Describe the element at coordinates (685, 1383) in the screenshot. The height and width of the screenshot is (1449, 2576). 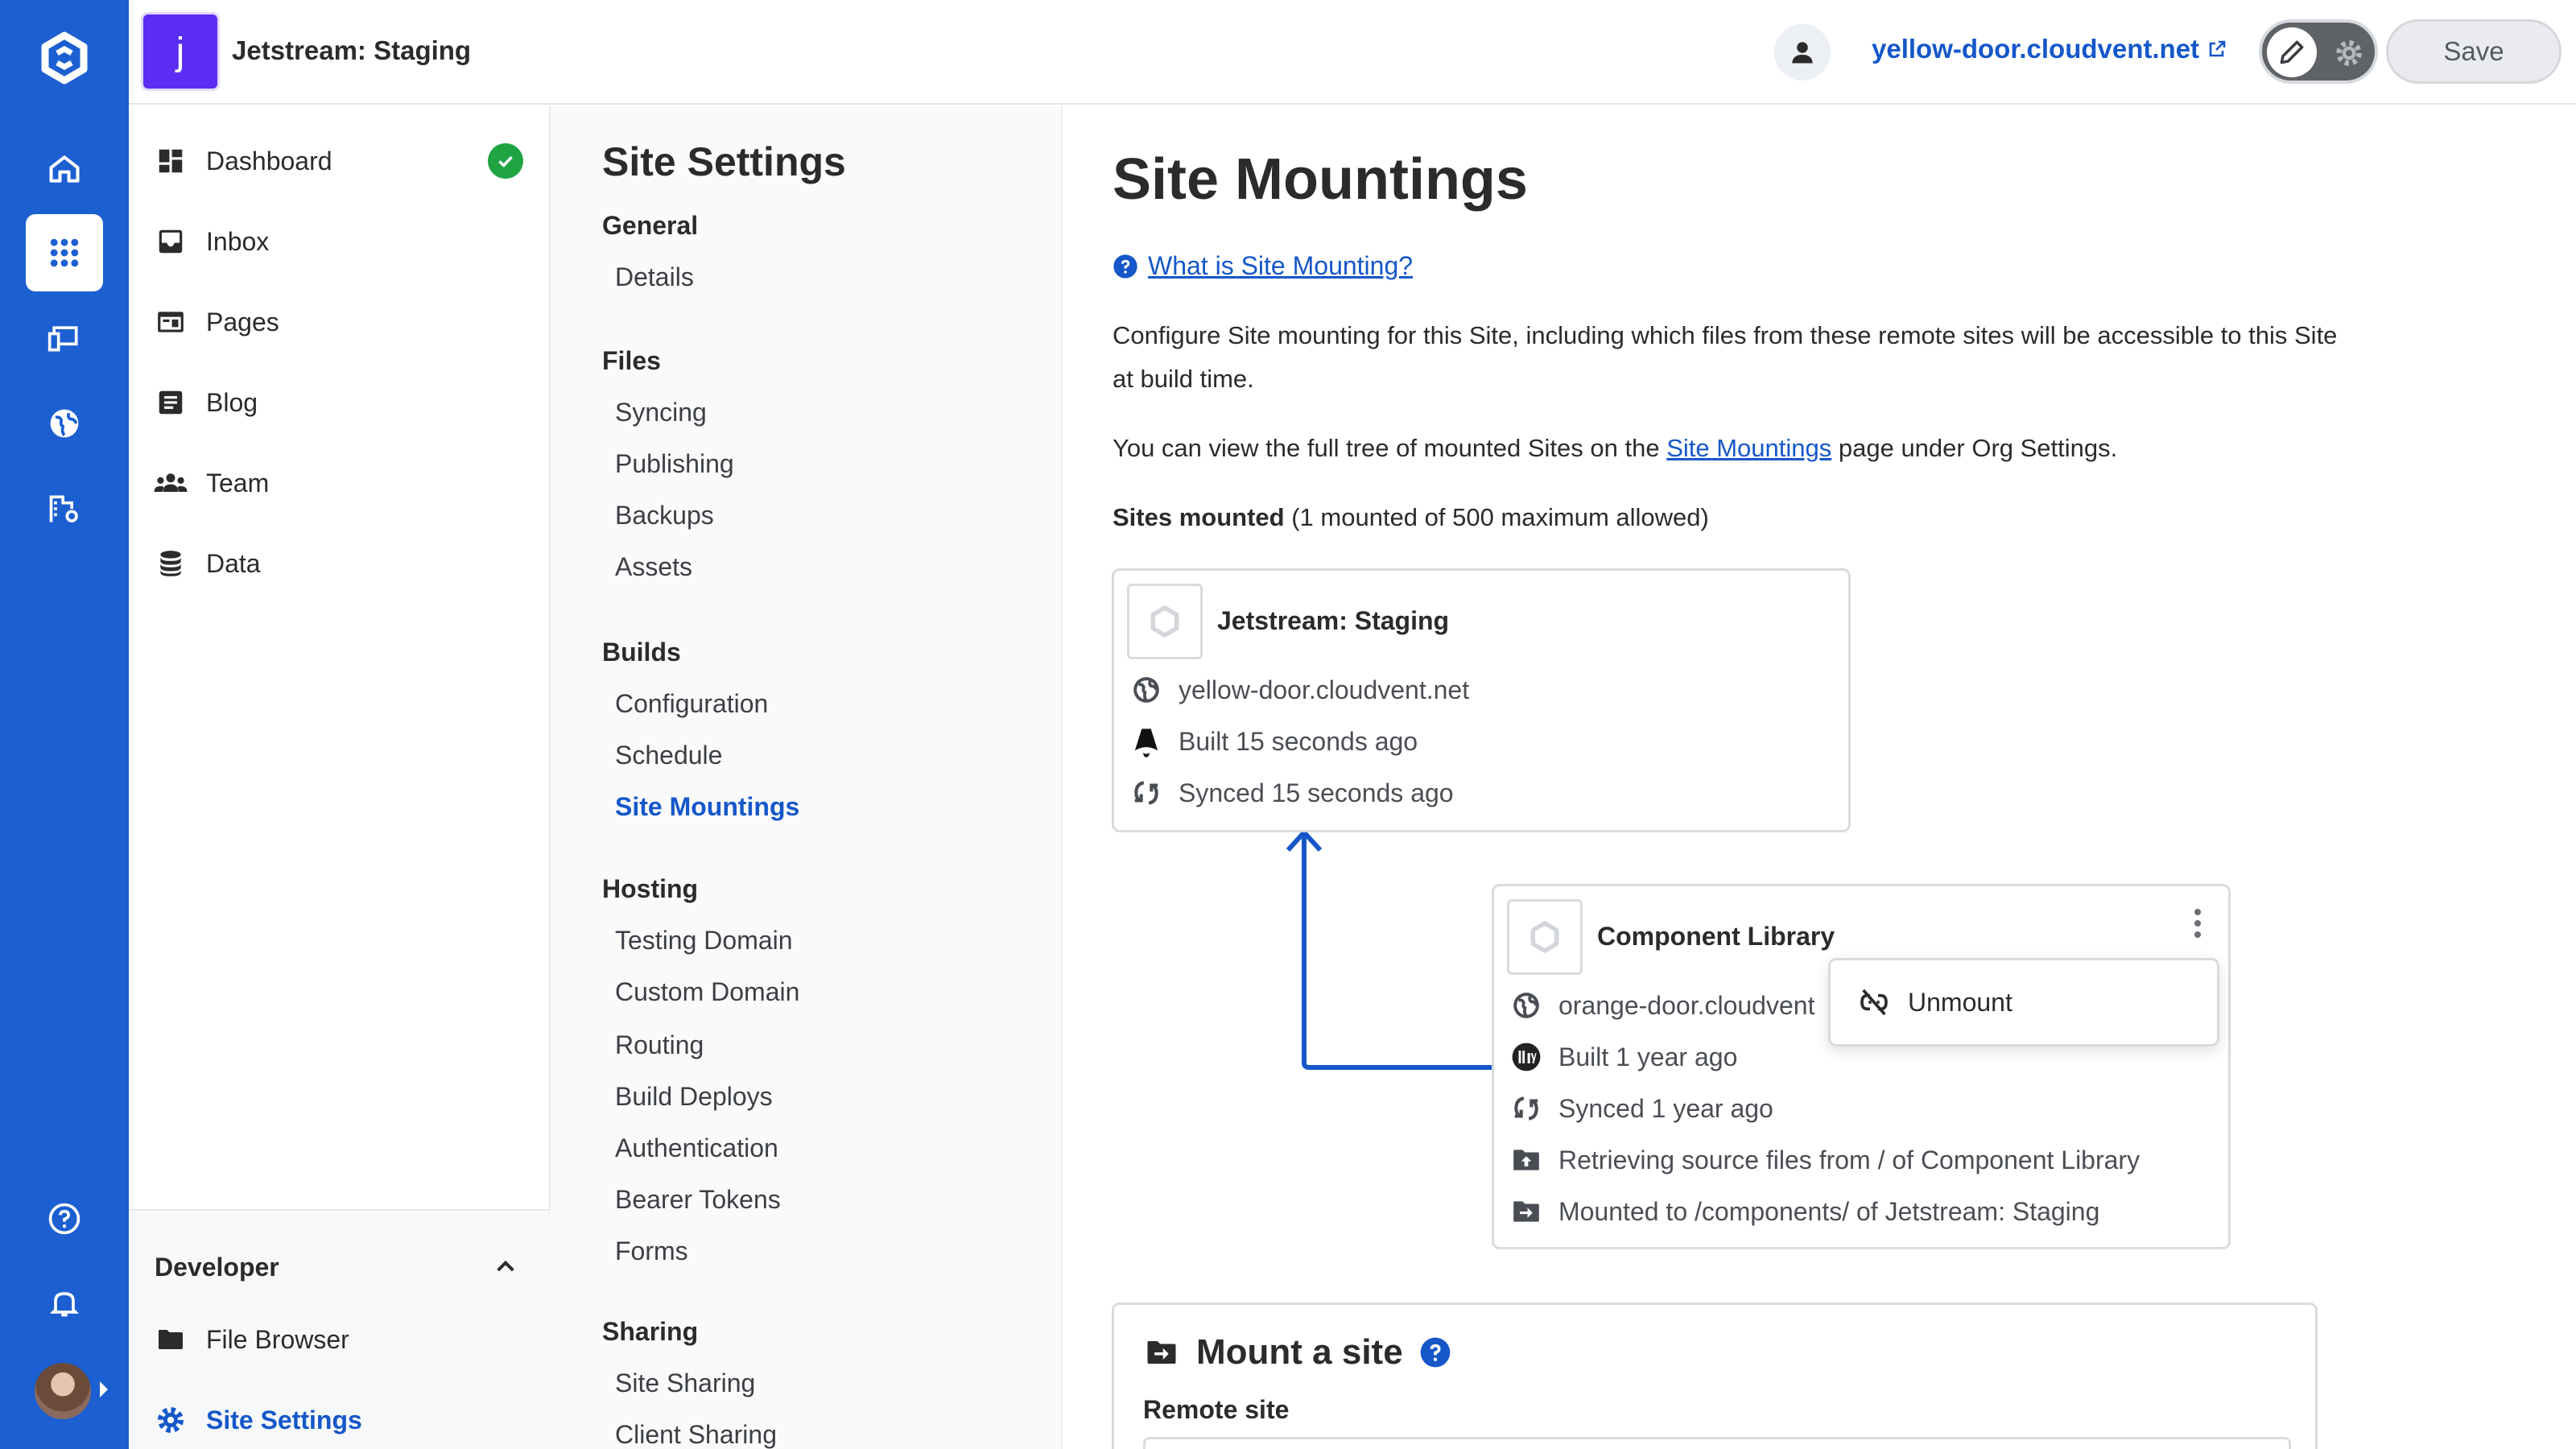
I see `settings-item-site-sharing: Site Sharing` at that location.